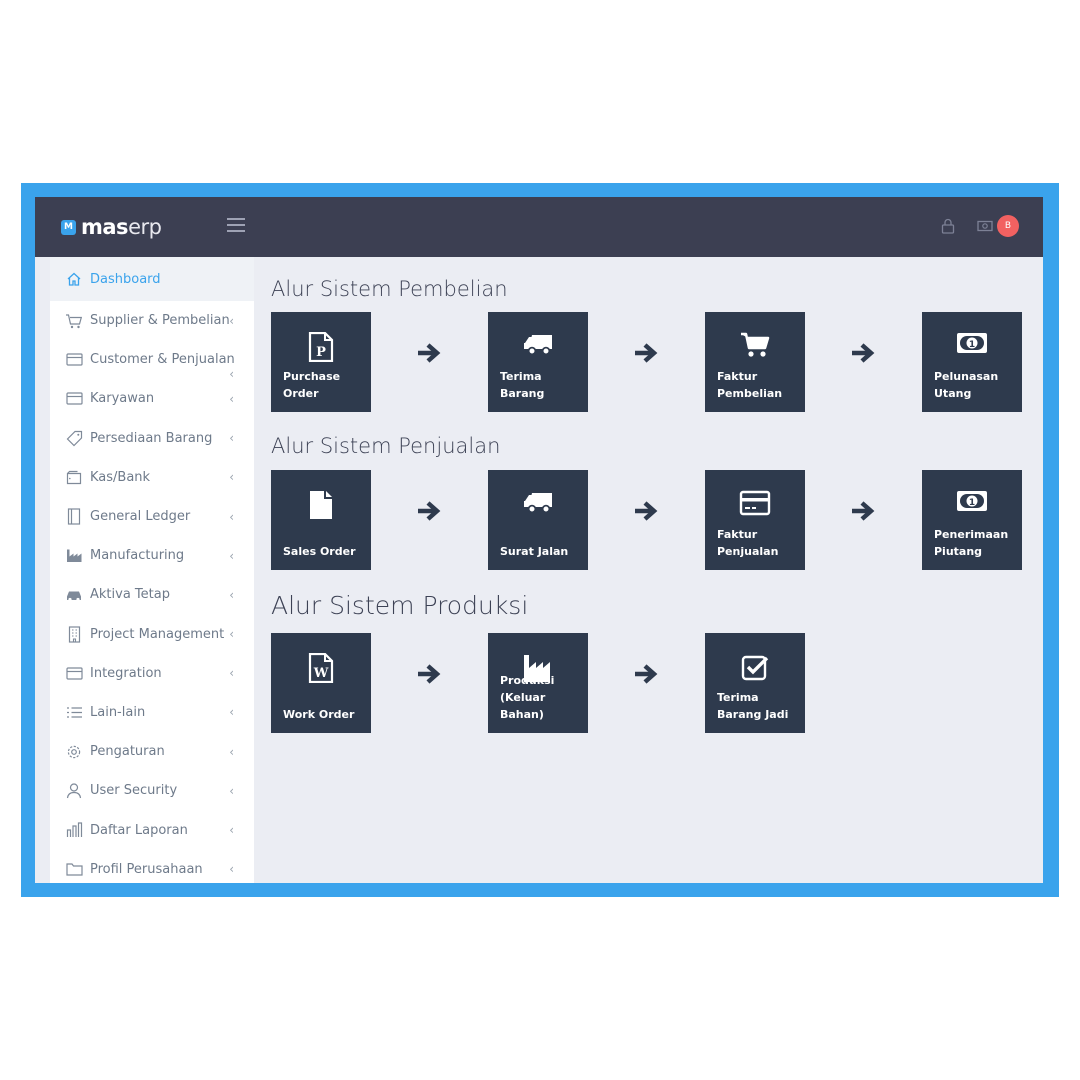 The image size is (1080, 1080). I want to click on sidebar-item-user-security: User Security ‹, so click(152, 790).